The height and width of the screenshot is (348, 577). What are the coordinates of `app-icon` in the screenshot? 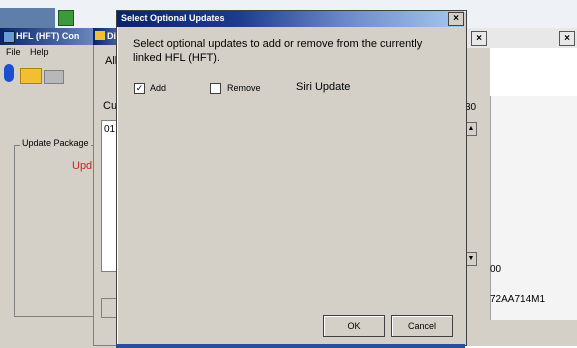 It's located at (9, 37).